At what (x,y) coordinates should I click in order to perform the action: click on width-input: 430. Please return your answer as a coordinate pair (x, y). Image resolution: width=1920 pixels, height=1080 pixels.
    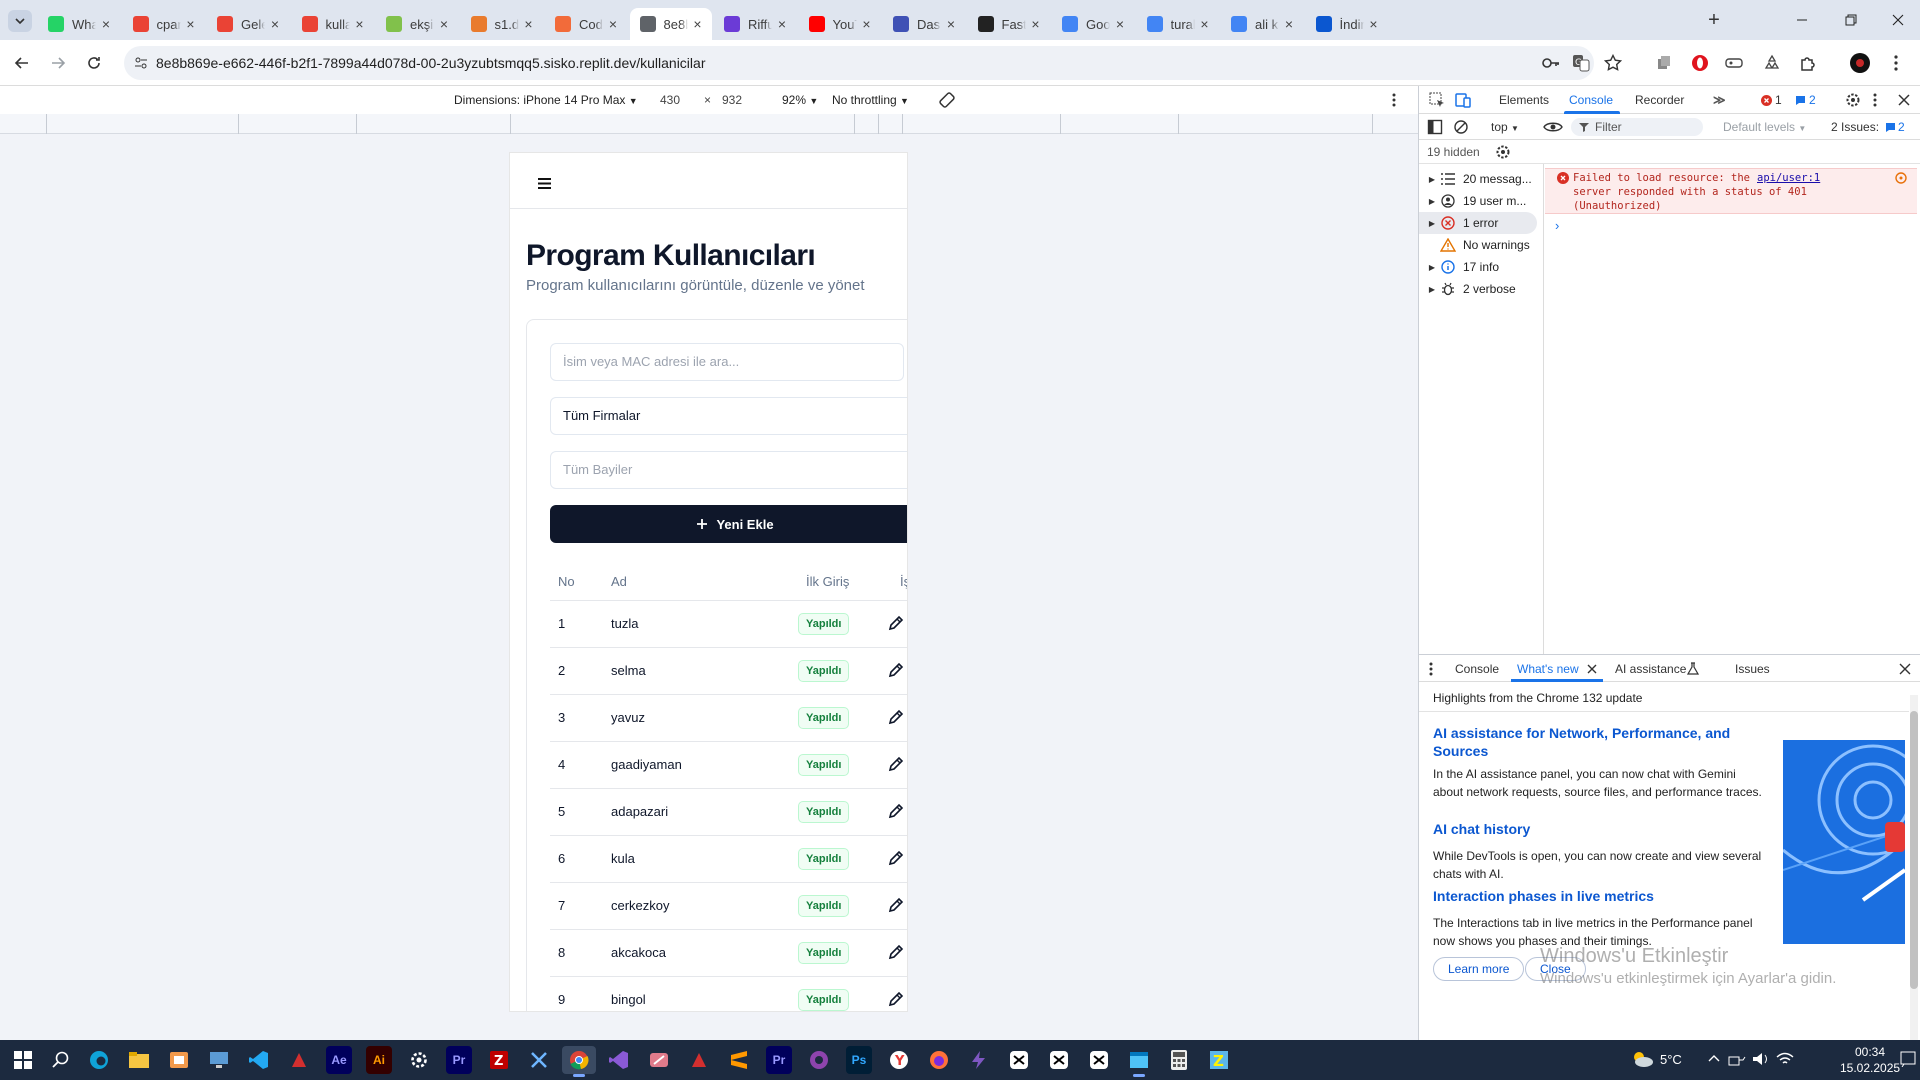
    Looking at the image, I should click on (670, 100).